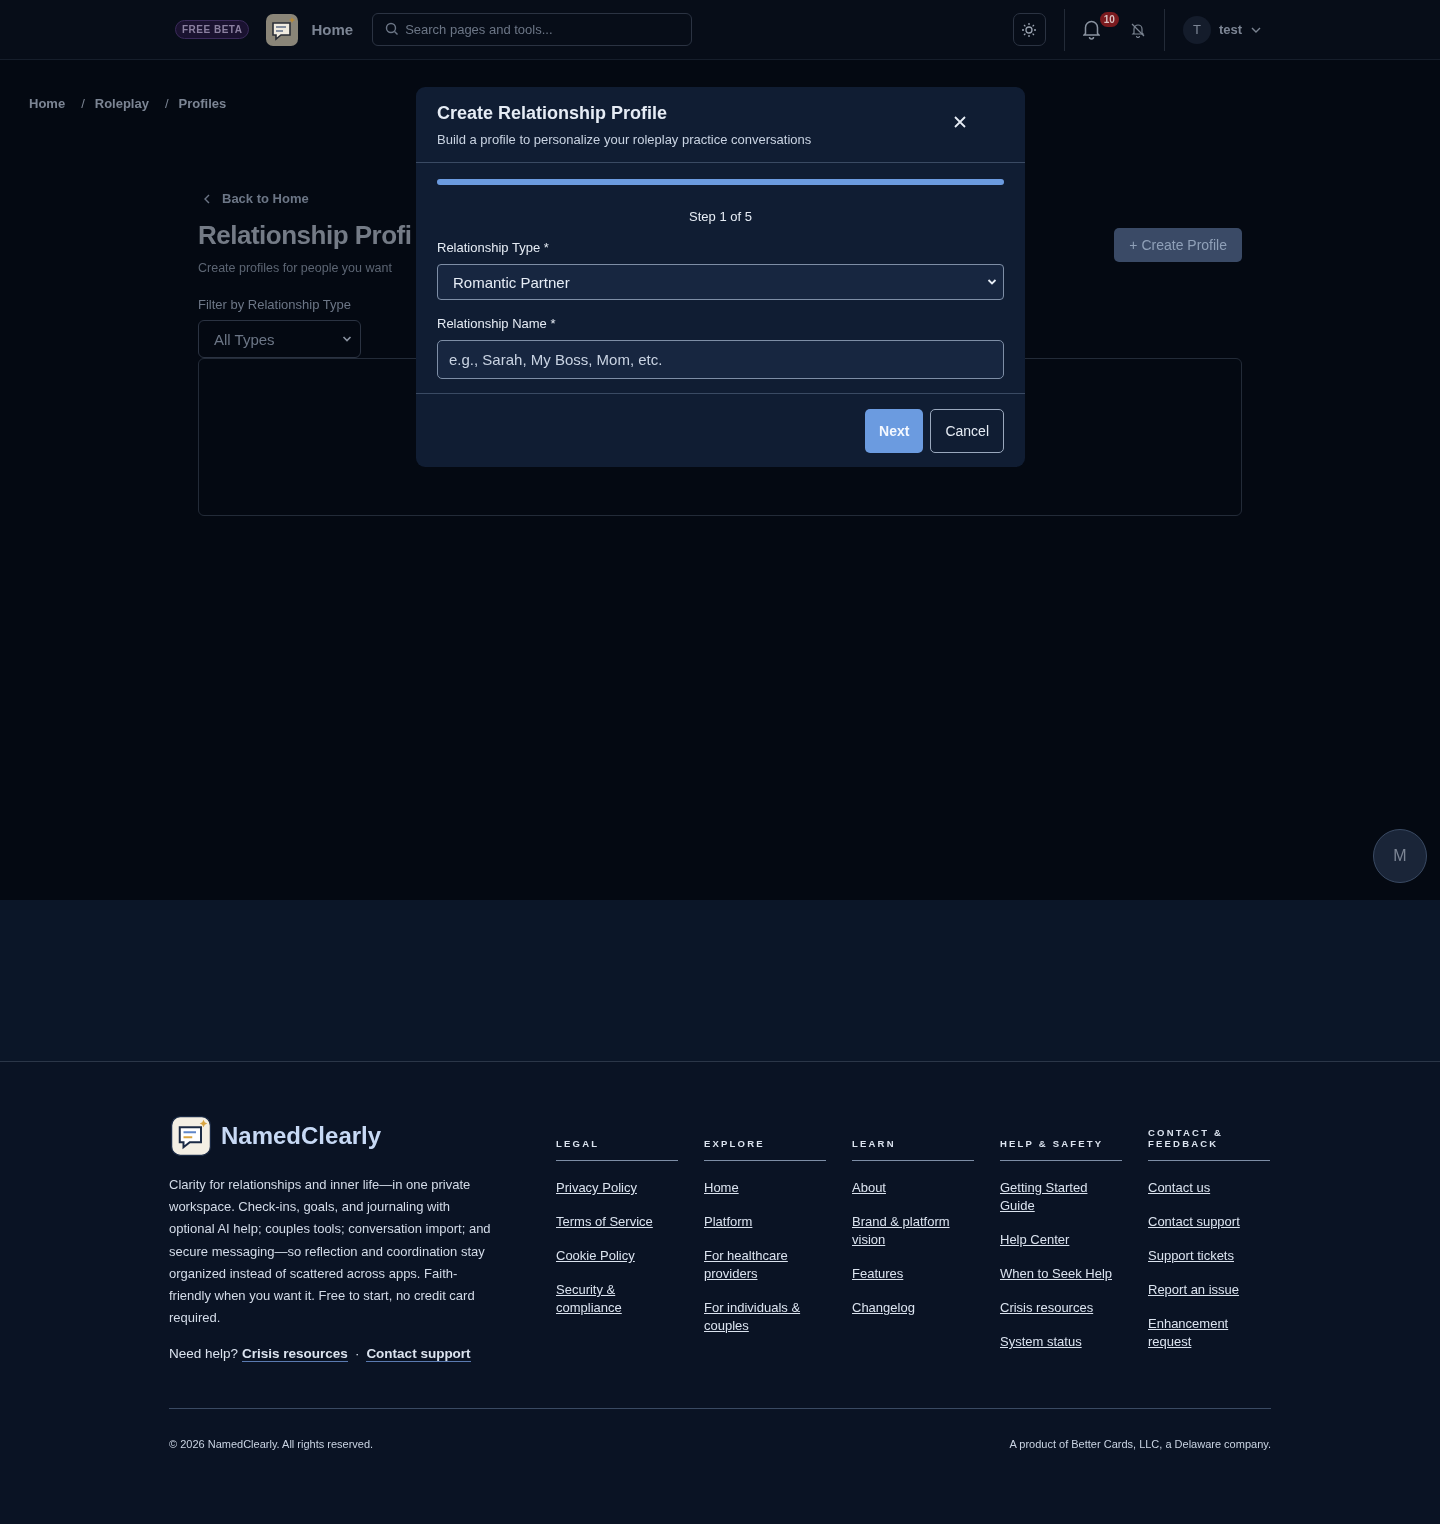  I want to click on search-icon, so click(392, 29).